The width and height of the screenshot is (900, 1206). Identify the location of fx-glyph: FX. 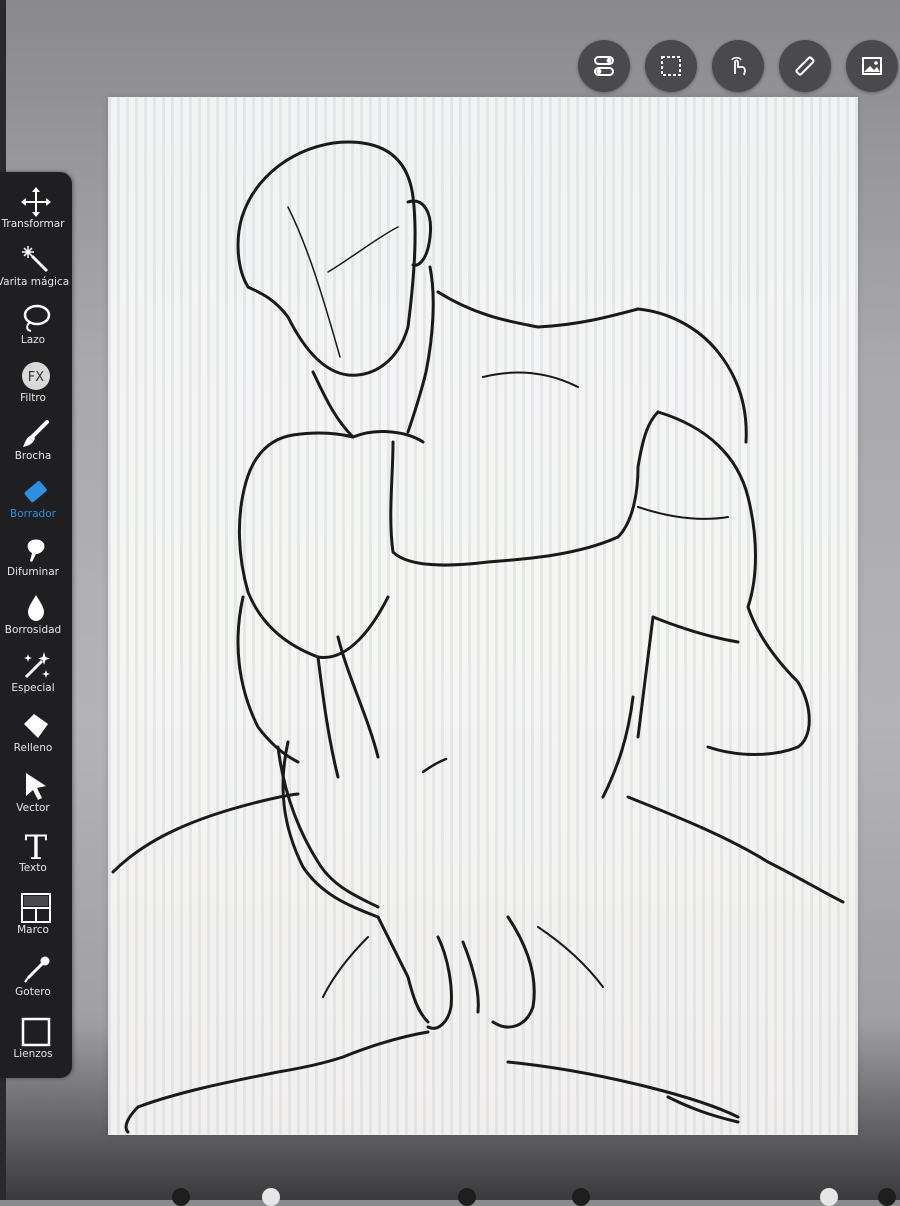
(36, 377).